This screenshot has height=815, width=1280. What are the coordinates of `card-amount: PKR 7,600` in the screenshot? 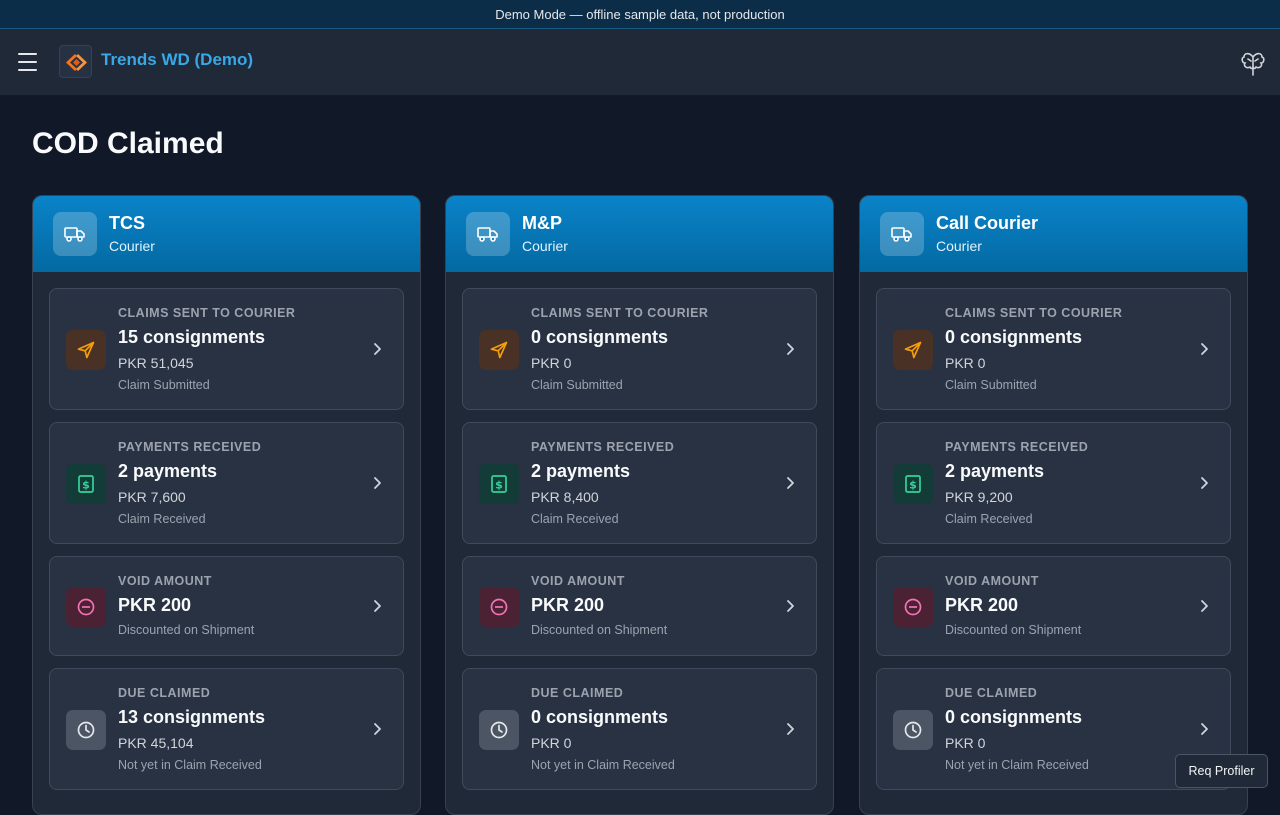 It's located at (152, 497).